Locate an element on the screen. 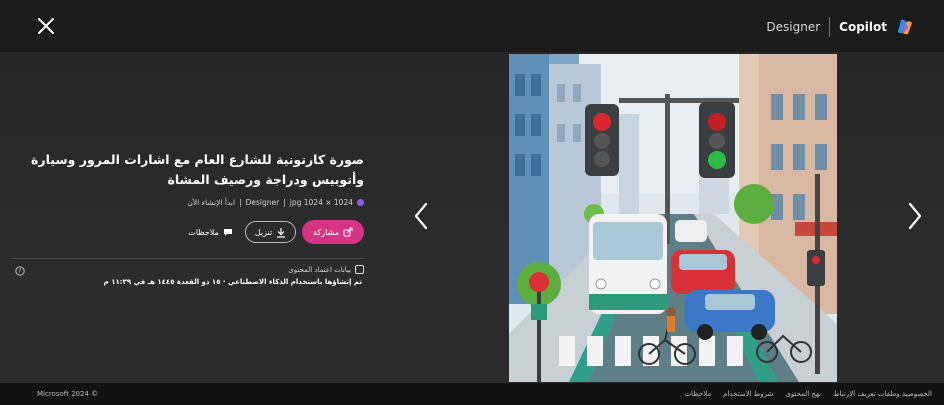 The image size is (944, 405). credentials-heading: cr بيانات اعتماد المحتوى is located at coordinates (188, 269).